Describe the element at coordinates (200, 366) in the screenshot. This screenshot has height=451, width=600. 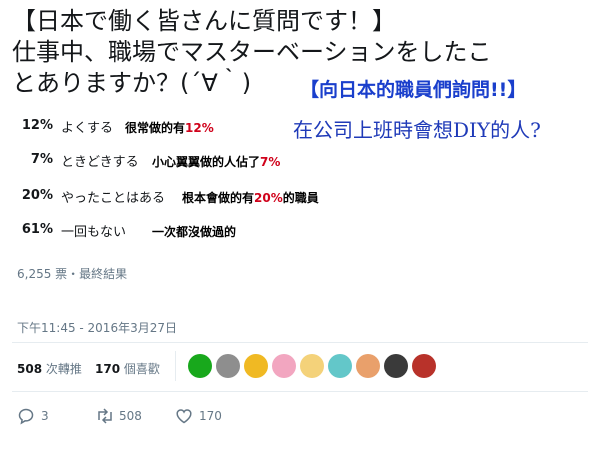
I see `avatar-green-circle` at that location.